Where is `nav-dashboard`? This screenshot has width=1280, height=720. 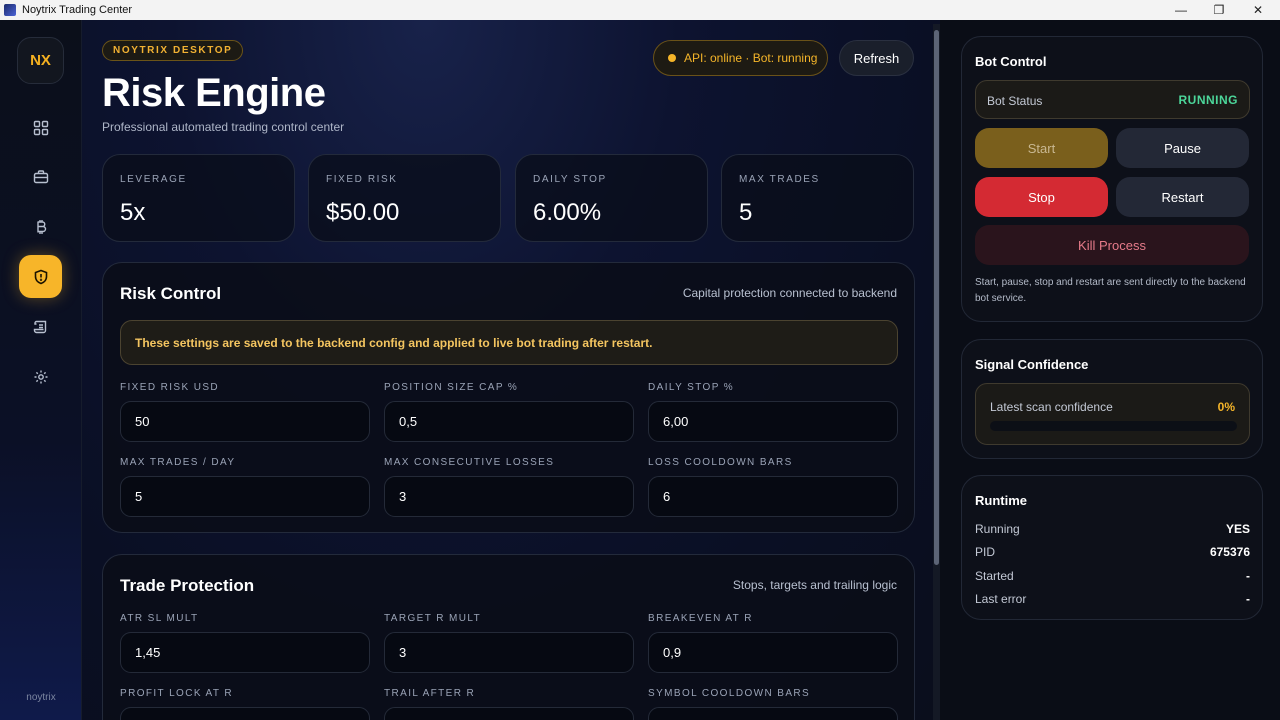
nav-dashboard is located at coordinates (40, 127).